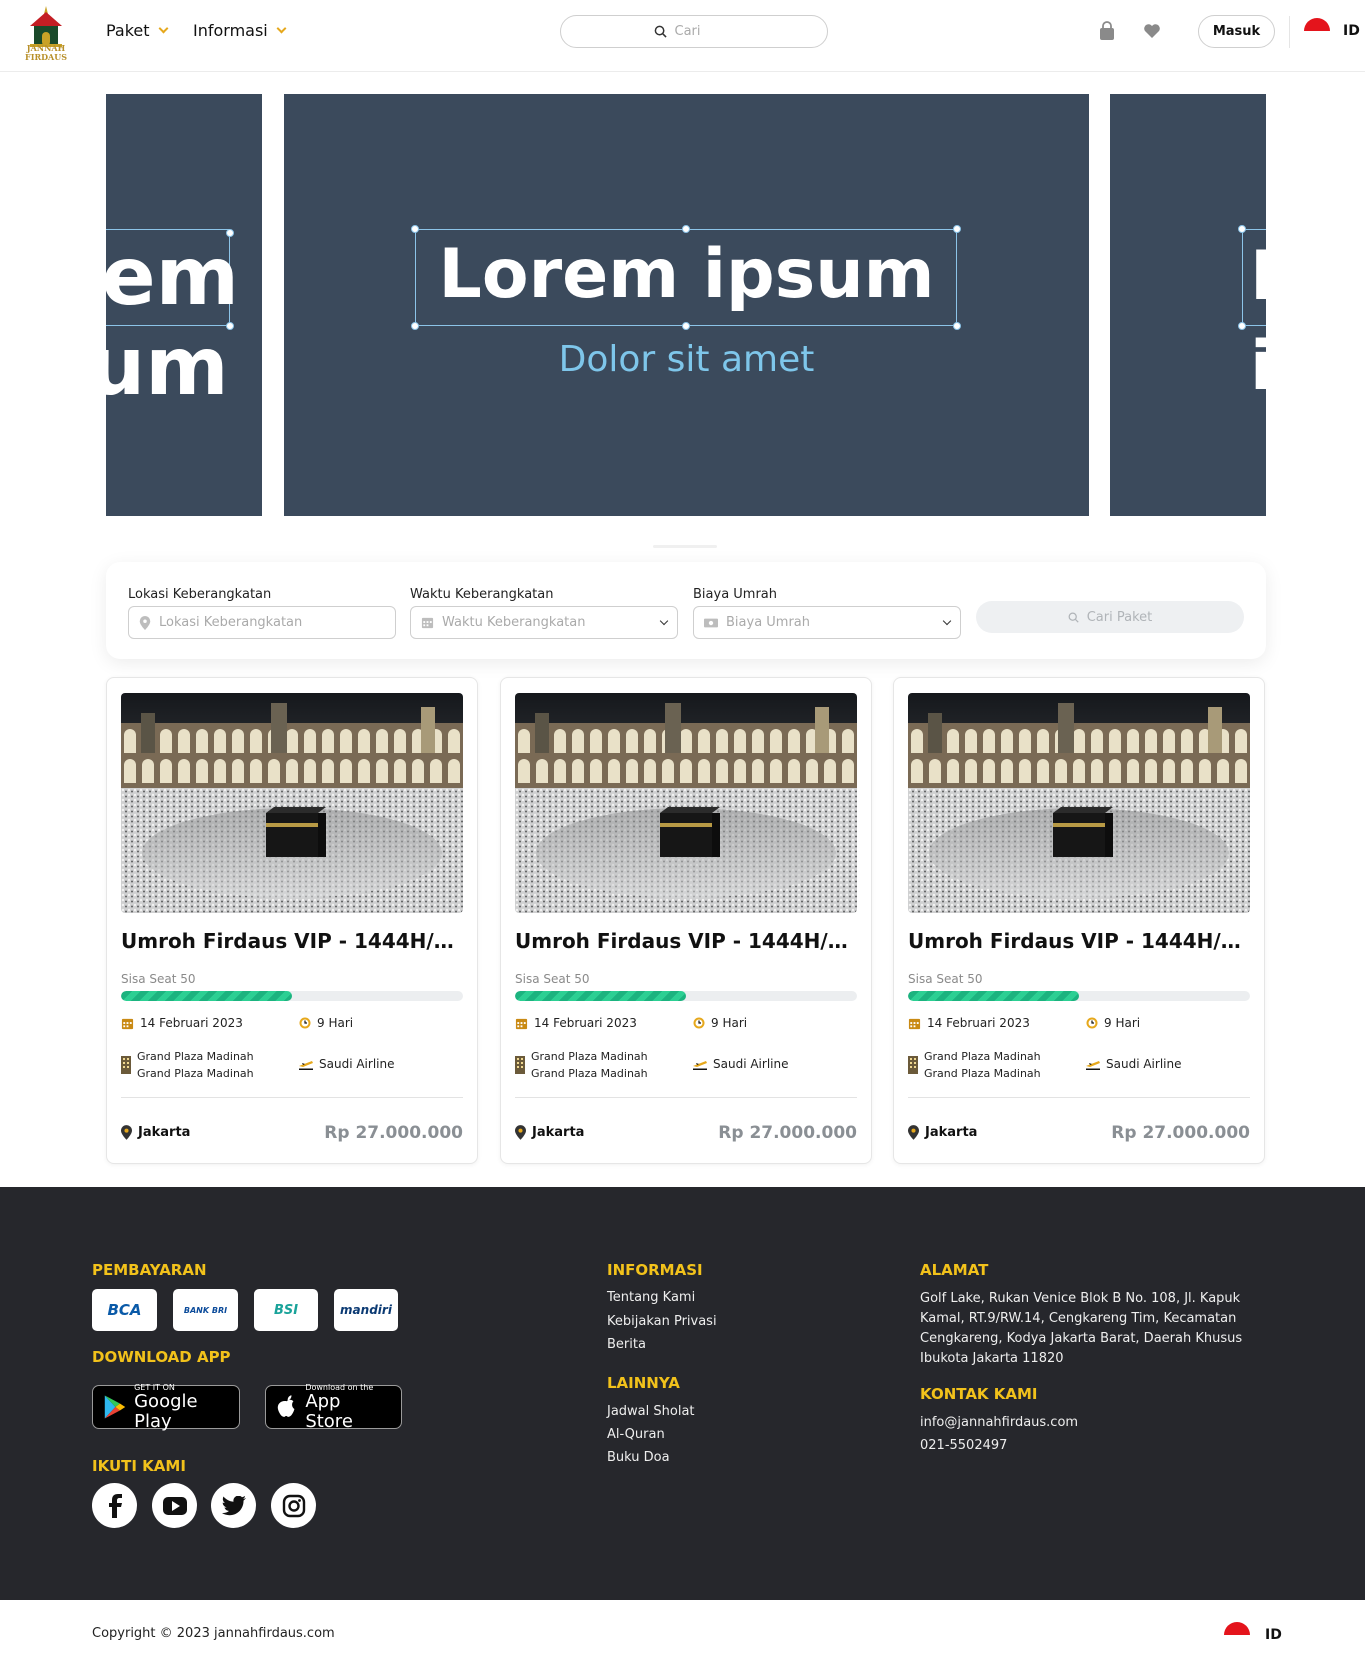 Image resolution: width=1365 pixels, height=1661 pixels. What do you see at coordinates (974, 1065) in the screenshot?
I see `hotel-info: Grand Plaza Madinah Grand Plaza Madinah` at bounding box center [974, 1065].